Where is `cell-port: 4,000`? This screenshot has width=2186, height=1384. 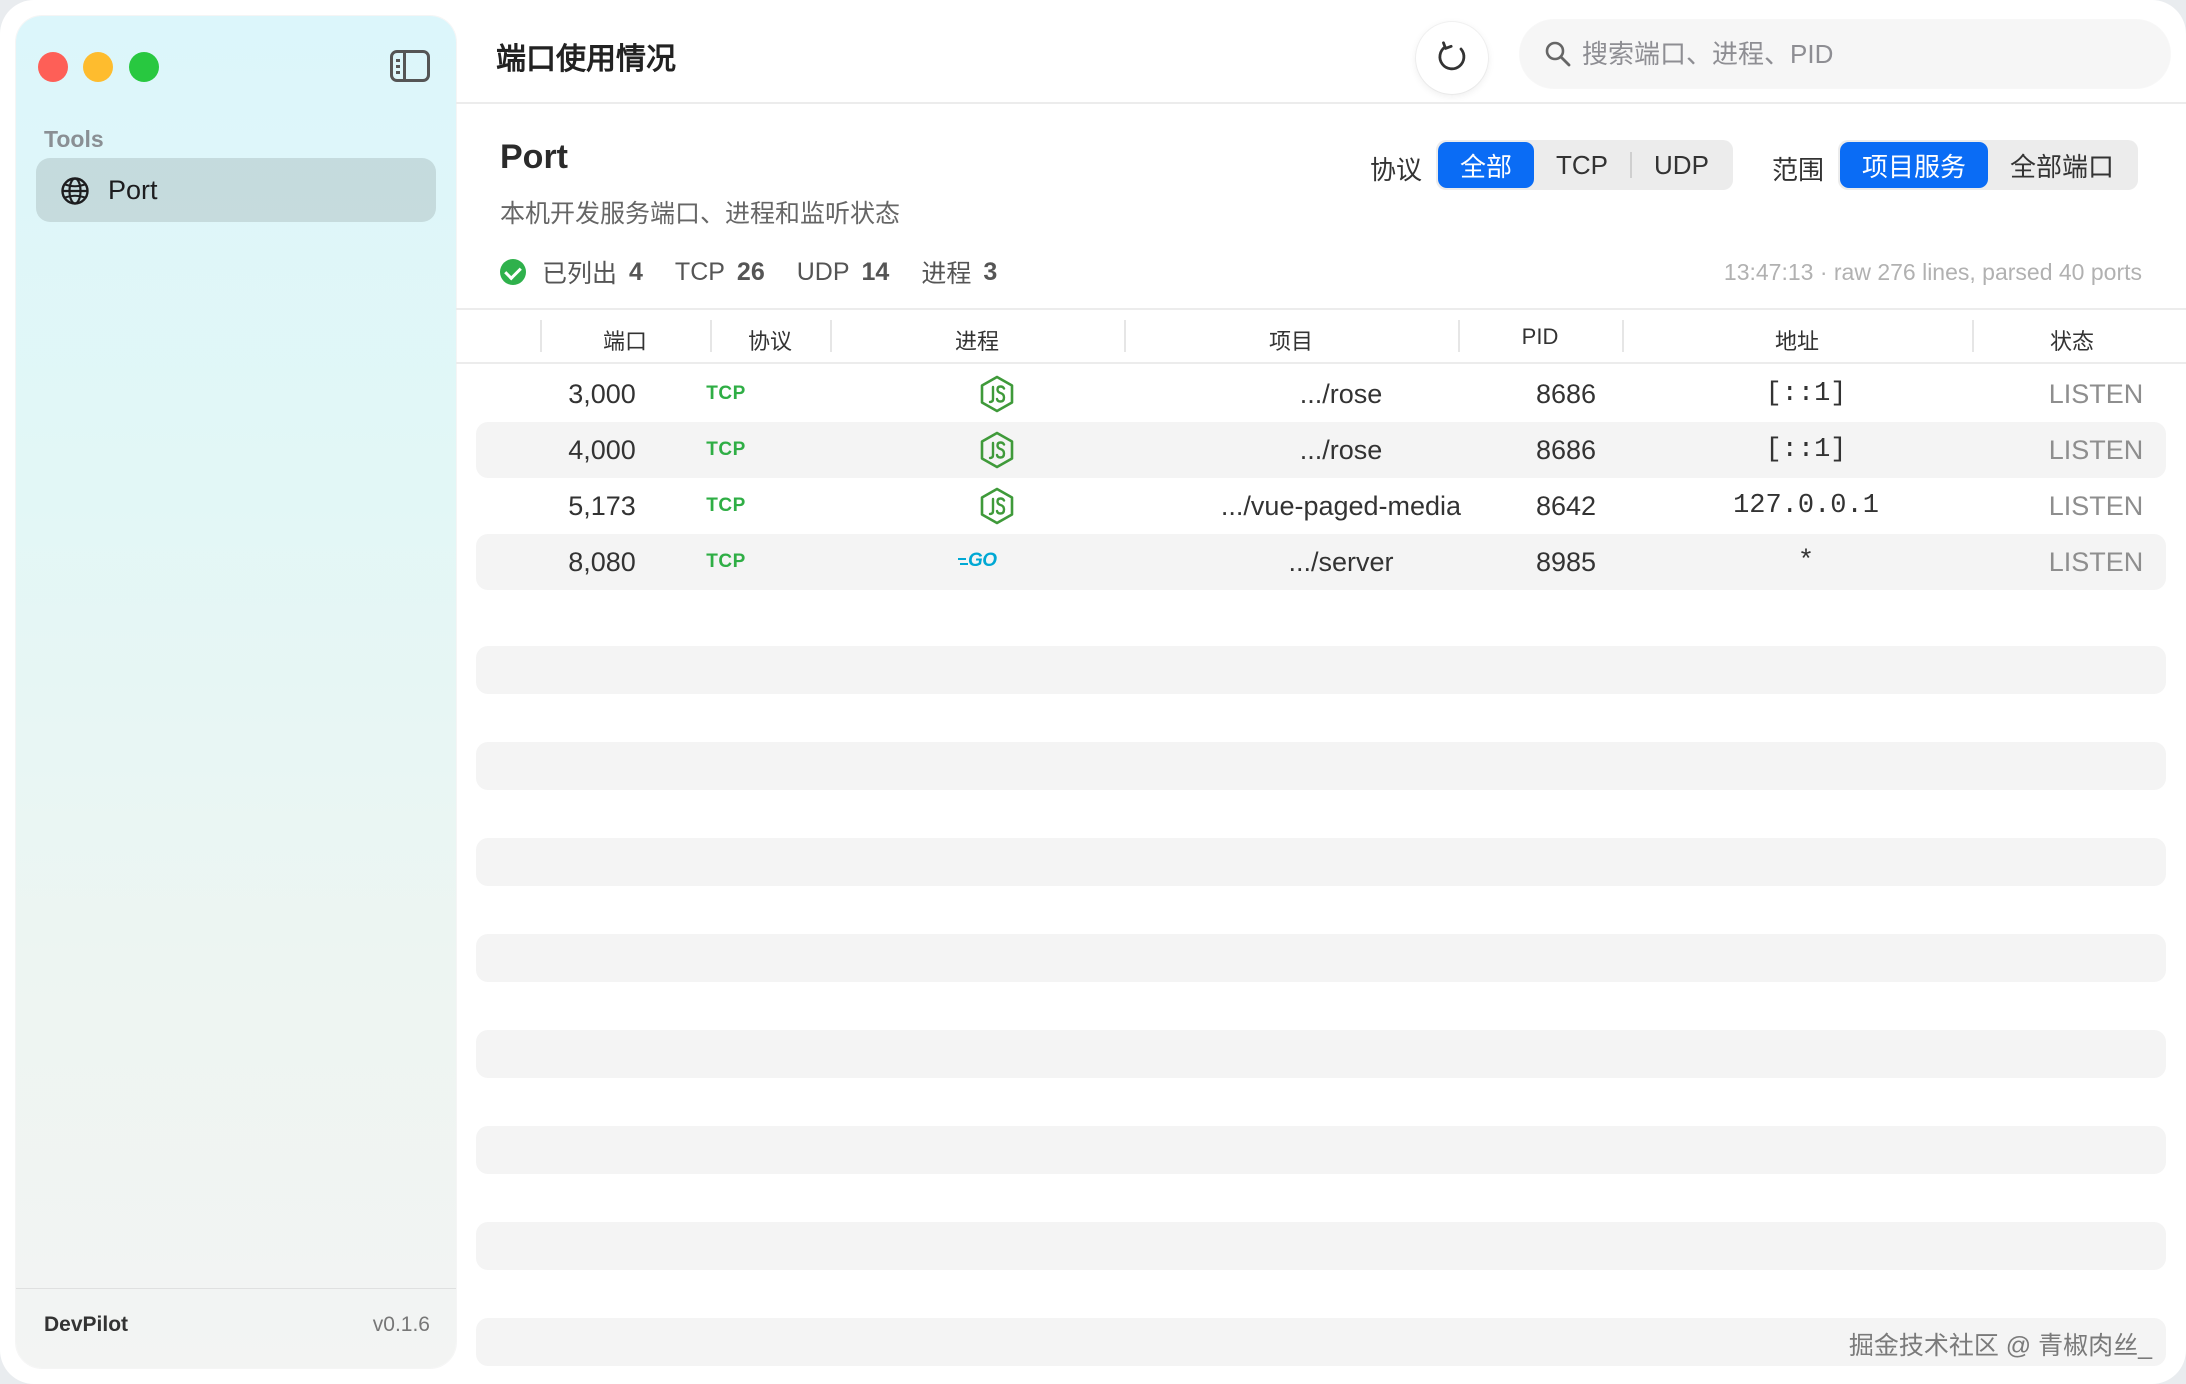
cell-port: 4,000 is located at coordinates (602, 450).